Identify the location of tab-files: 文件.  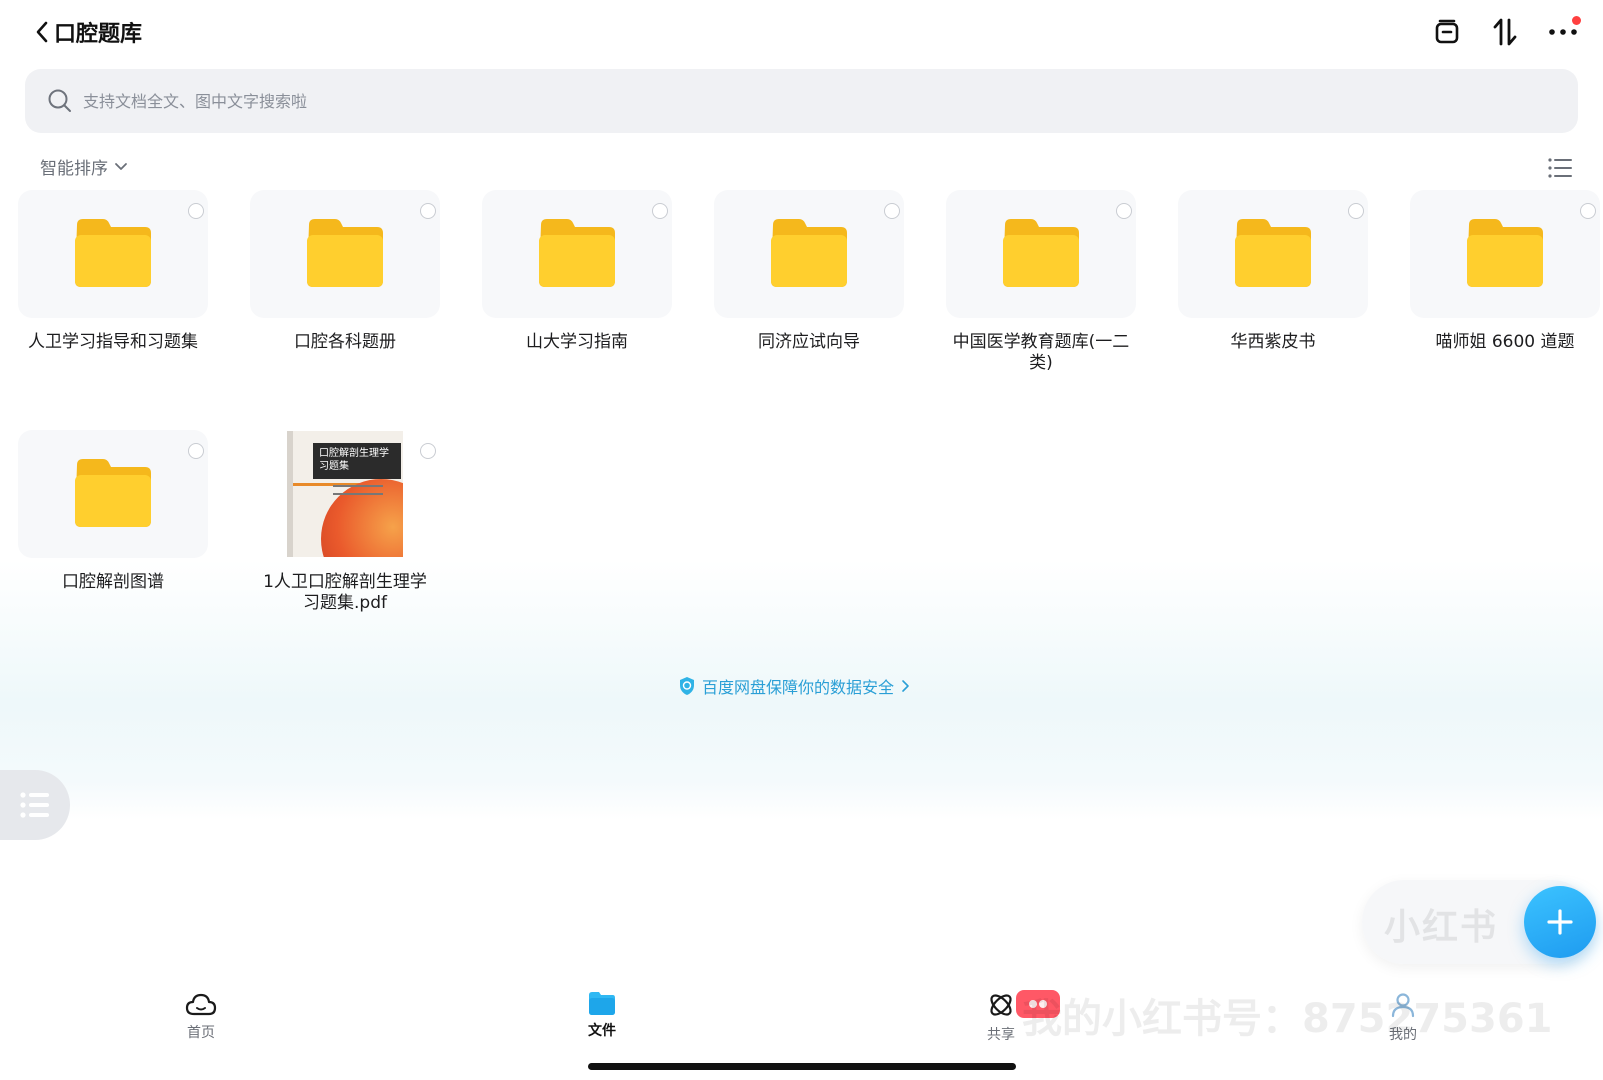
(602, 1015).